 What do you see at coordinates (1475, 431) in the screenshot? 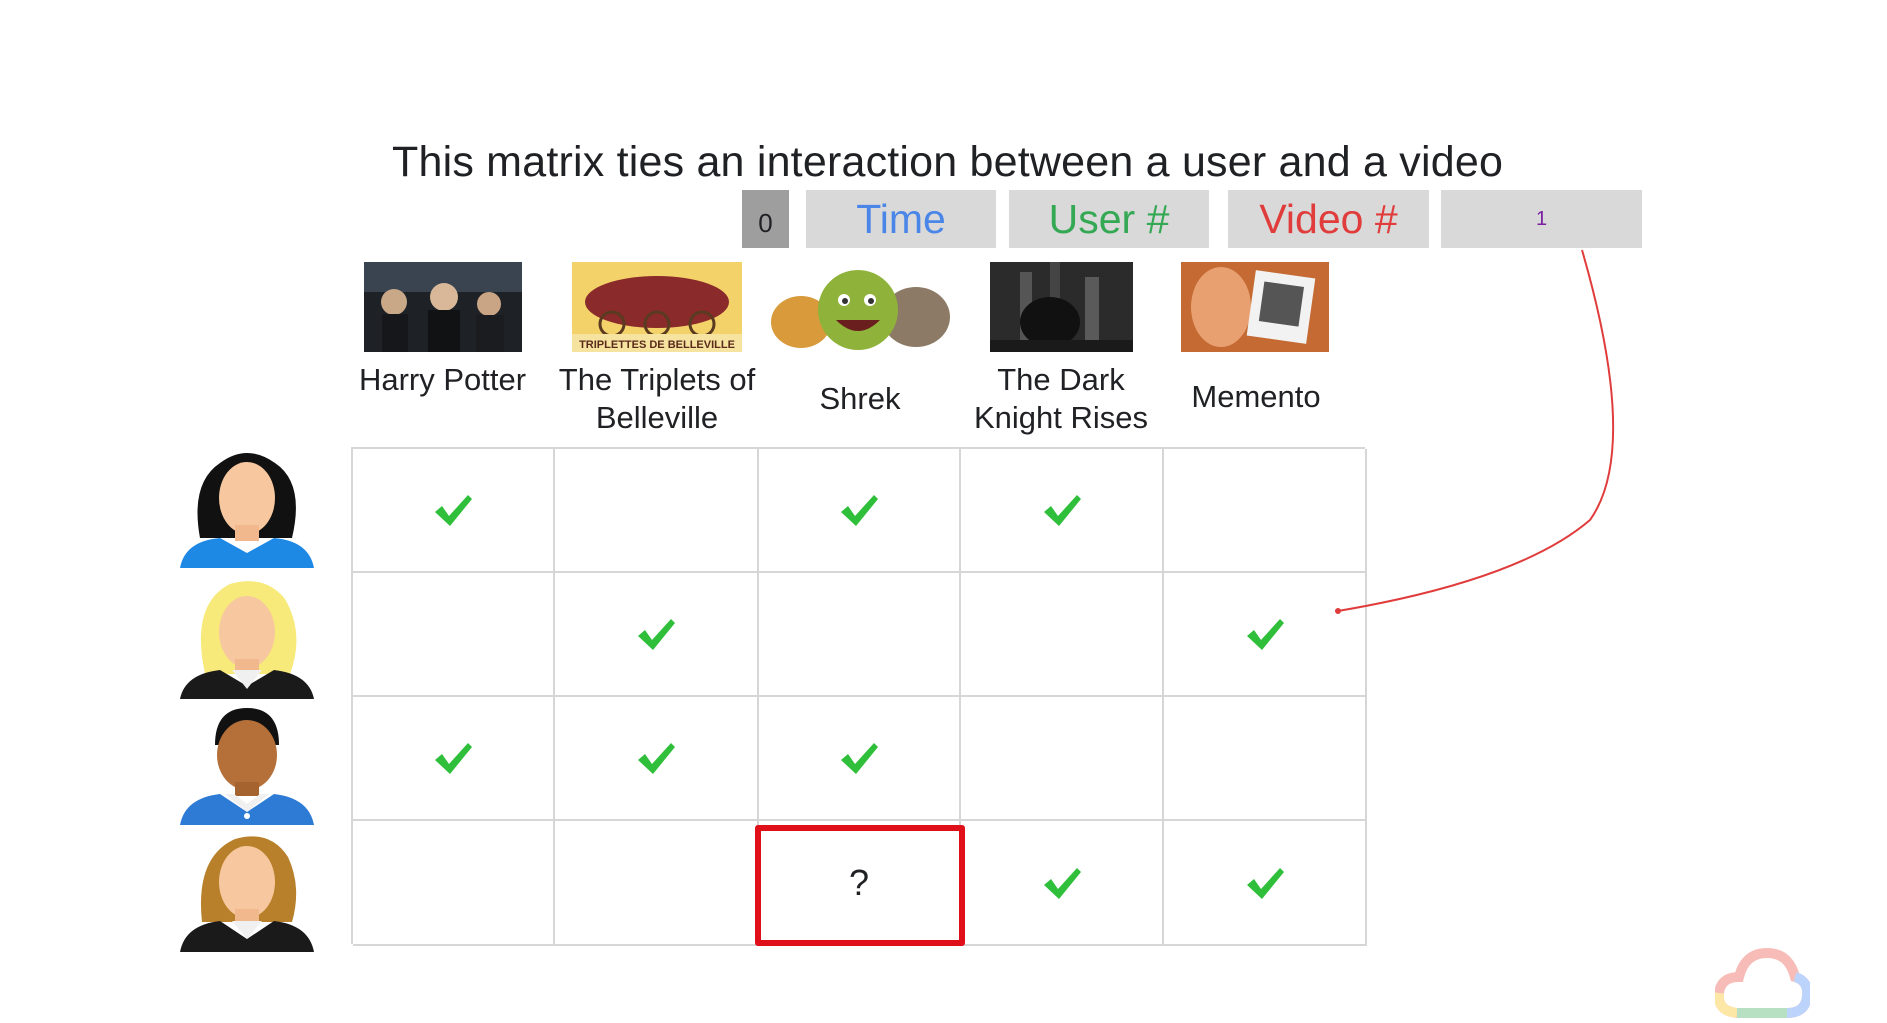
I see `pointer-arrow` at bounding box center [1475, 431].